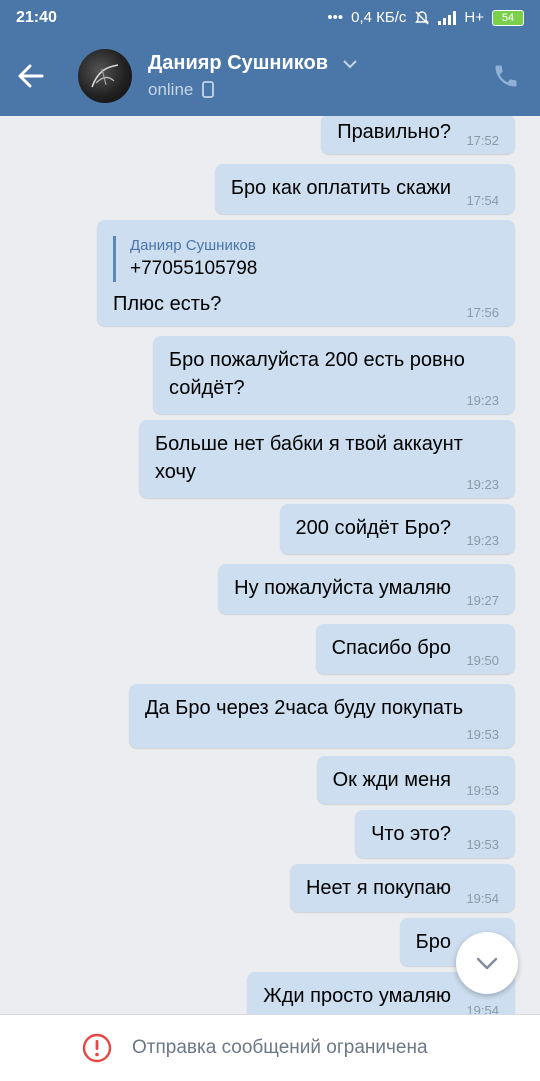 The image size is (540, 1081). What do you see at coordinates (194, 268) in the screenshot?
I see `quoted-text: +77055105798` at bounding box center [194, 268].